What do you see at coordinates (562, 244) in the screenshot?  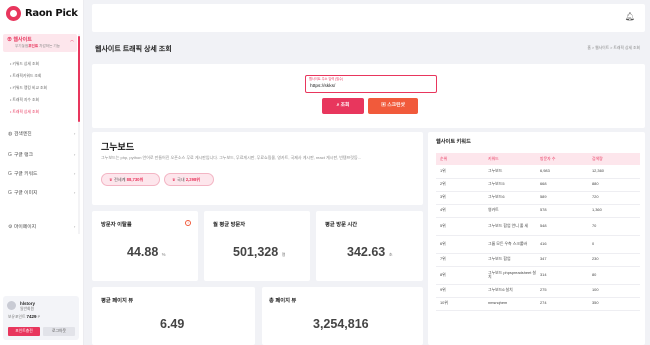 I see `visitors-cell: 416` at bounding box center [562, 244].